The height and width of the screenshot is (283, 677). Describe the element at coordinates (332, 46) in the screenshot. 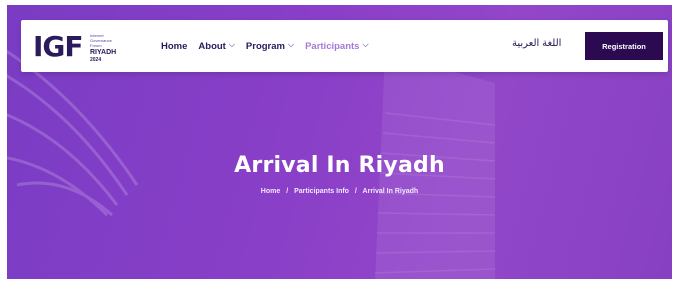

I see `nav-item-label: Participants` at that location.